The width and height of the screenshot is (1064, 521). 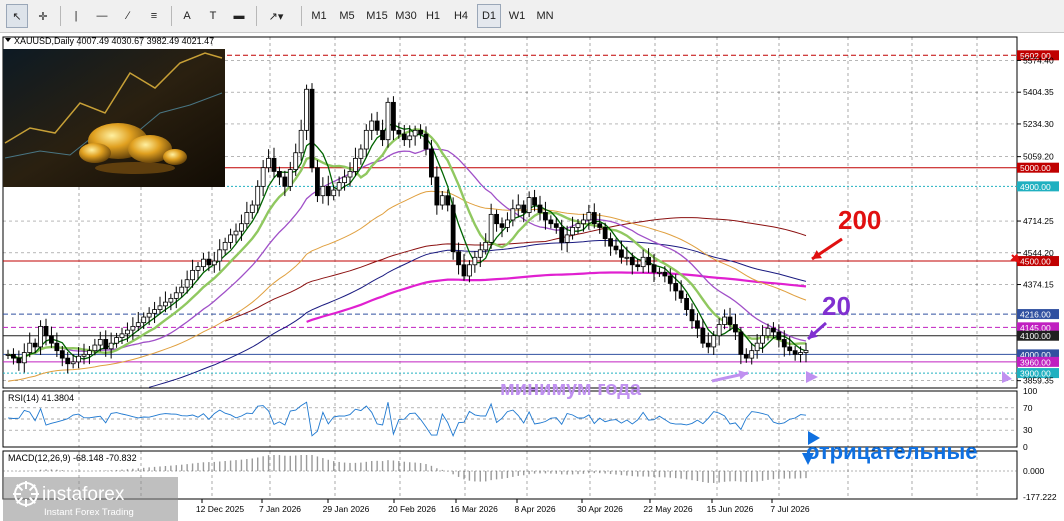 What do you see at coordinates (43, 16) in the screenshot?
I see `crosshair-icon: ✛` at bounding box center [43, 16].